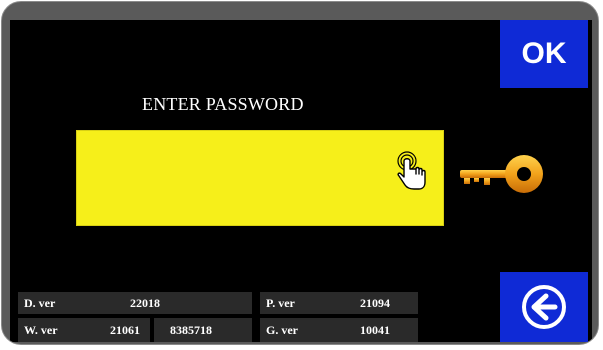  Describe the element at coordinates (84, 330) in the screenshot. I see `info-w-ver: W. ver 21061` at that location.